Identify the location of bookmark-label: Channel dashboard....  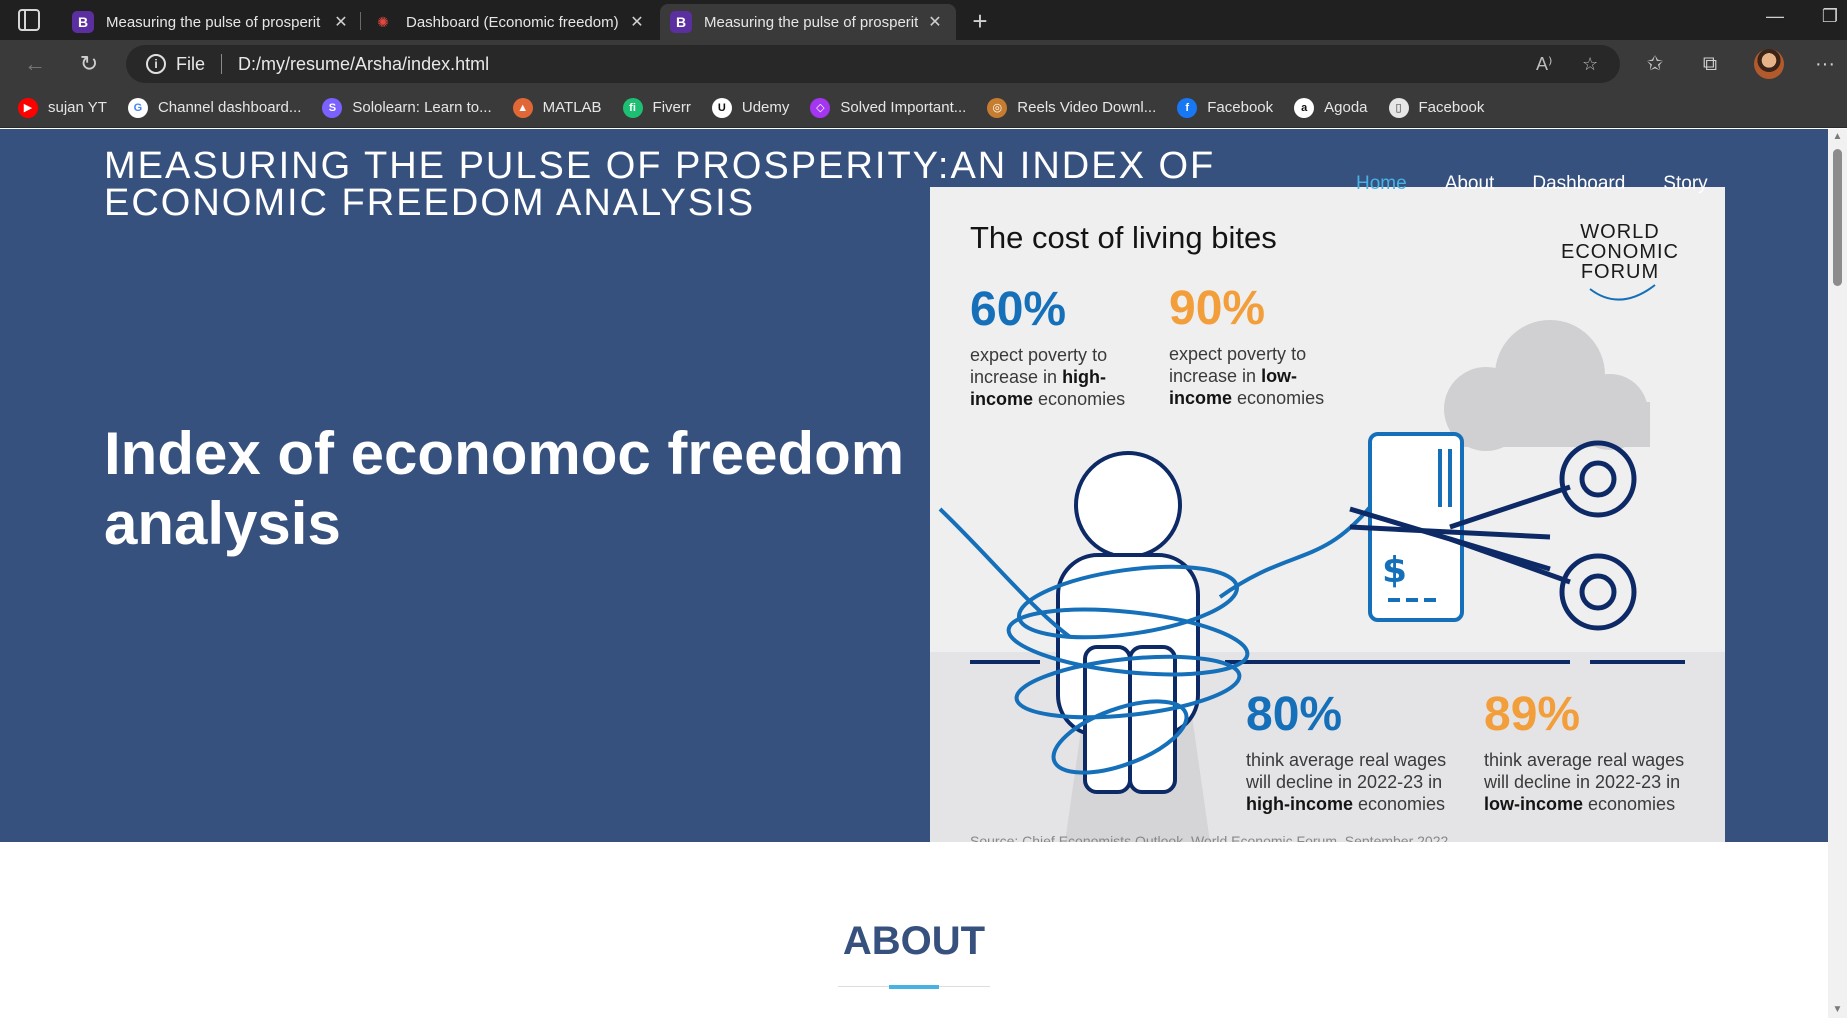
(229, 107).